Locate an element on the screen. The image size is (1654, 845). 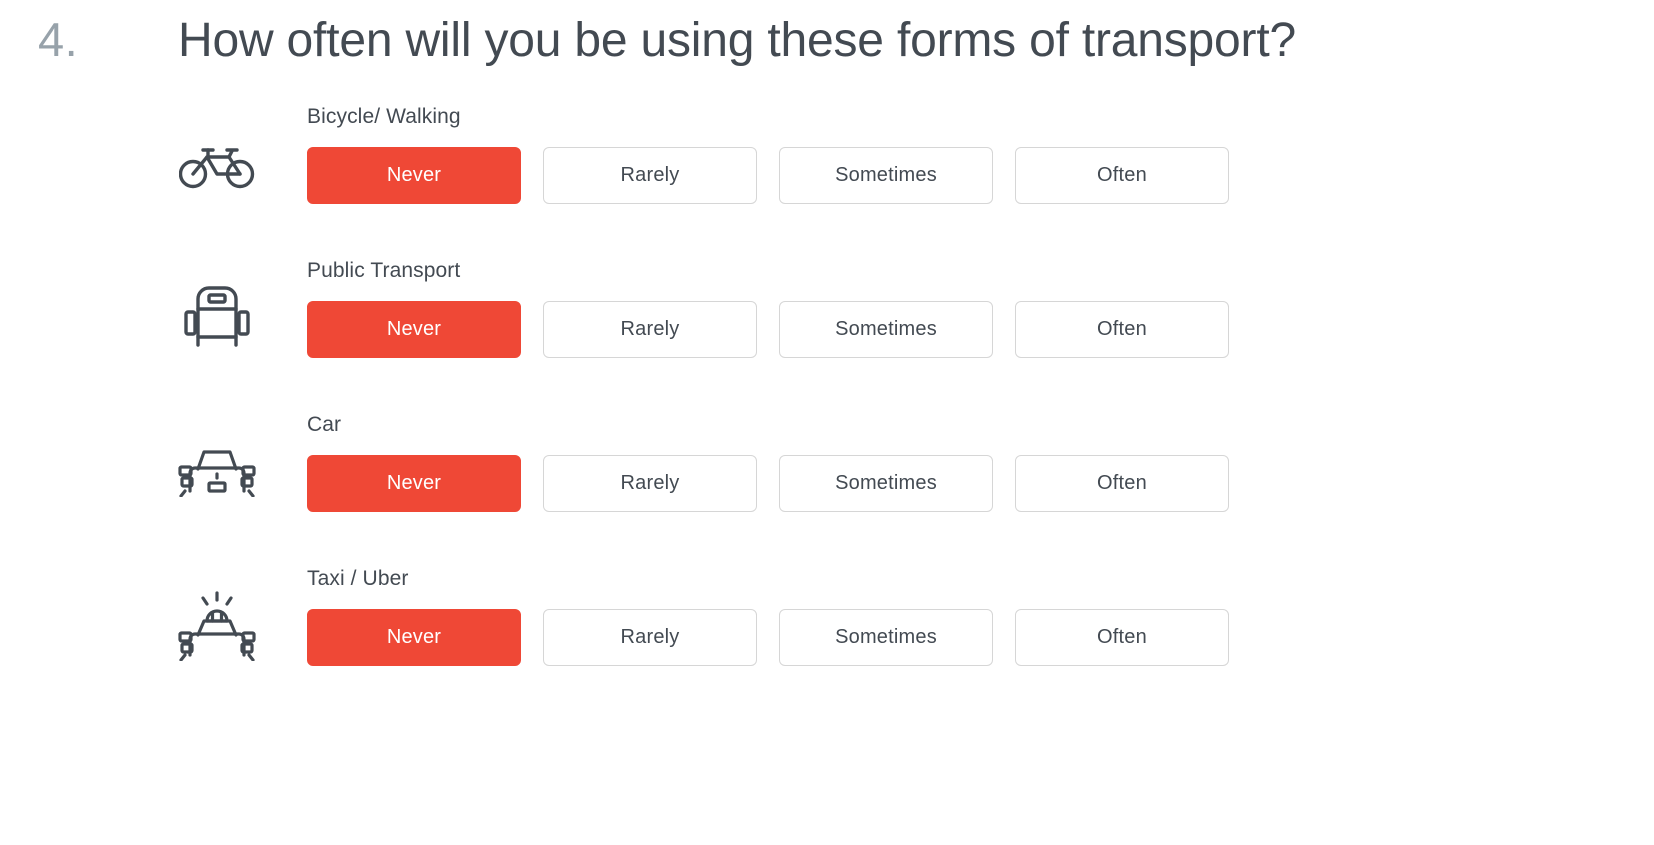
taxi-icon is located at coordinates (217, 626).